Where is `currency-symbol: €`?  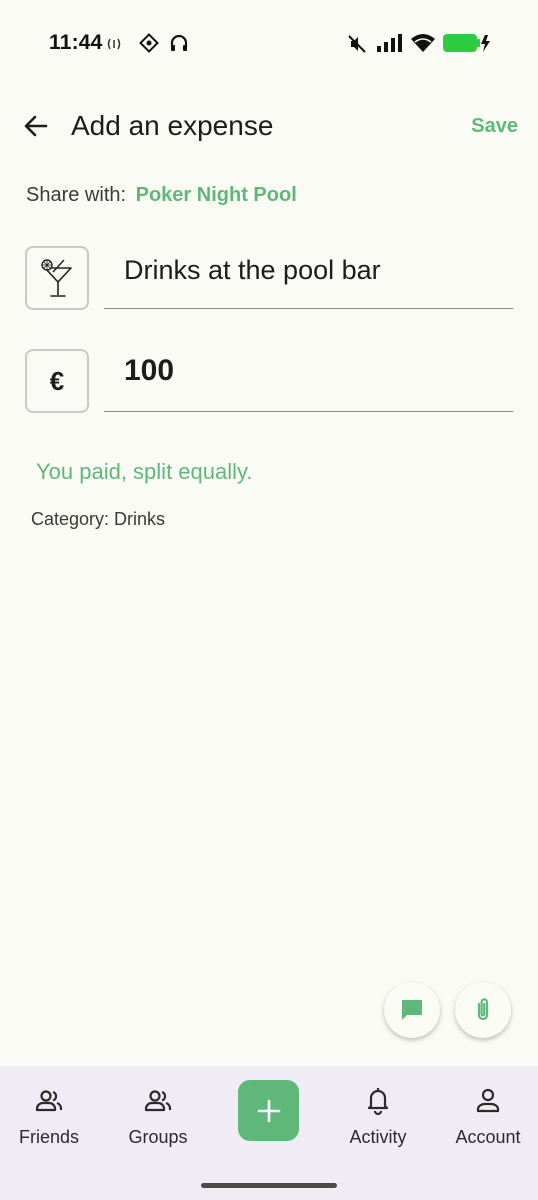 currency-symbol: € is located at coordinates (57, 380).